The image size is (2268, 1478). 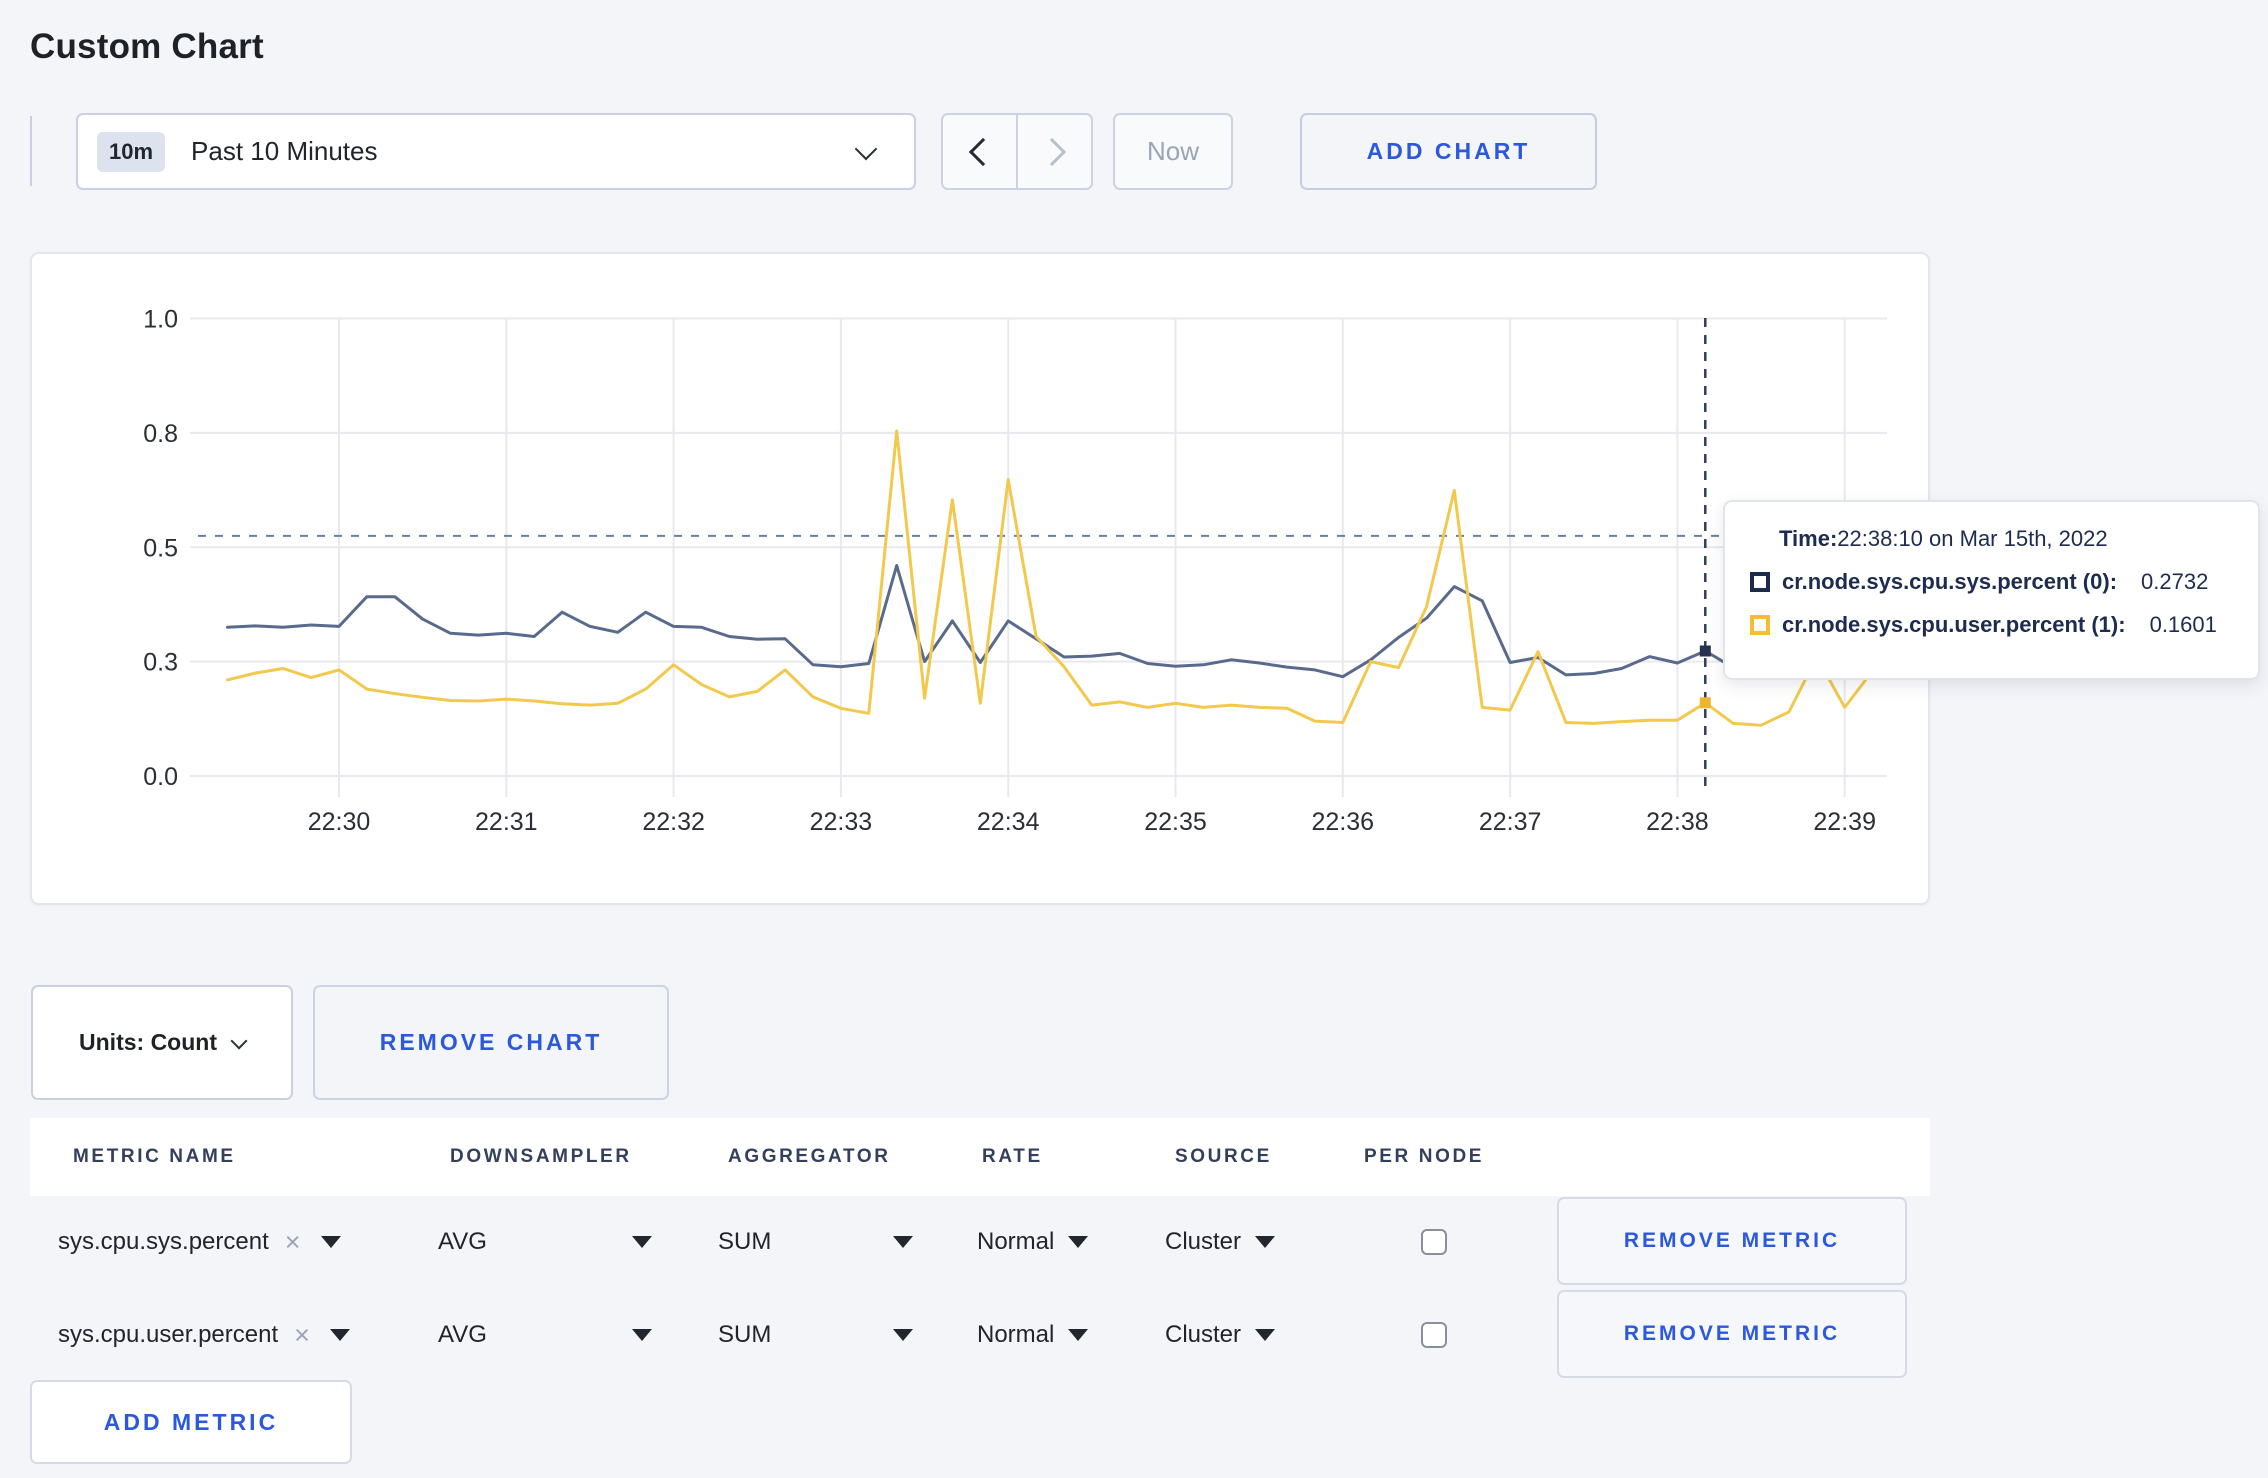 I want to click on x-axis-label: 22:39, so click(x=1844, y=822).